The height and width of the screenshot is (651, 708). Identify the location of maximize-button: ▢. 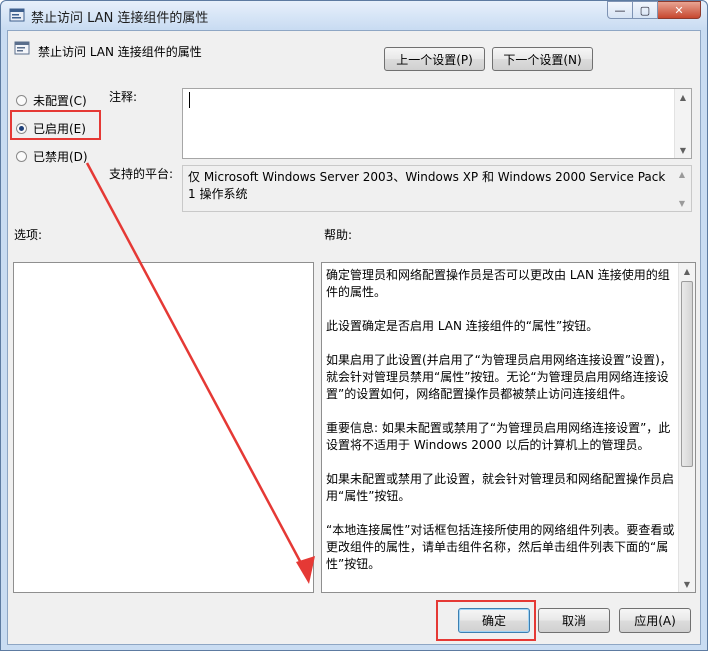
(645, 10).